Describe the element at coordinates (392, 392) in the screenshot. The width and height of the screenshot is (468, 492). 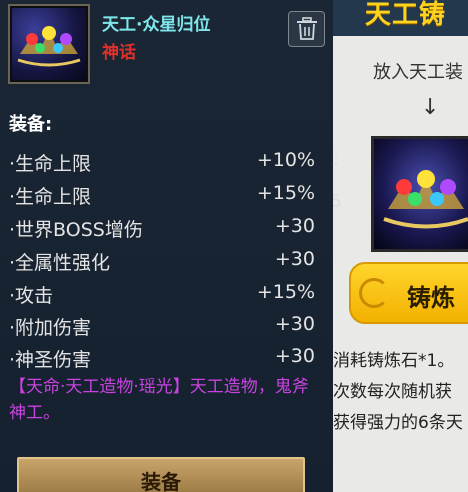
I see `forge-info-line: 次数每次随机获` at that location.